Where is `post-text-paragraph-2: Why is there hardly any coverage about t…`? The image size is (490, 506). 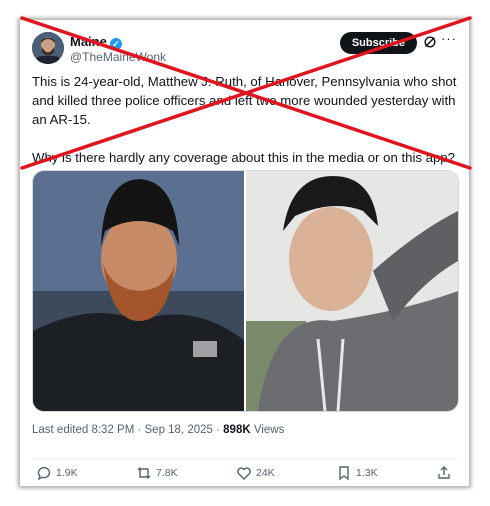 post-text-paragraph-2: Why is there hardly any coverage about t… is located at coordinates (243, 157).